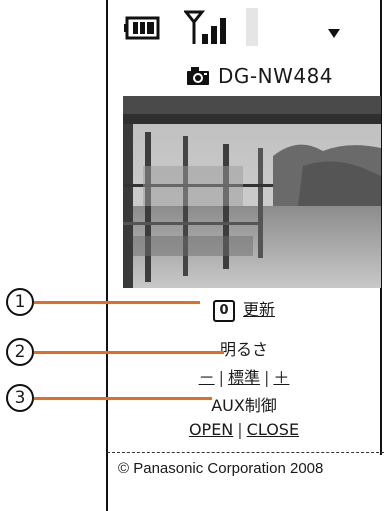 This screenshot has width=384, height=511. What do you see at coordinates (211, 429) in the screenshot?
I see `aux-open-link: OPEN` at bounding box center [211, 429].